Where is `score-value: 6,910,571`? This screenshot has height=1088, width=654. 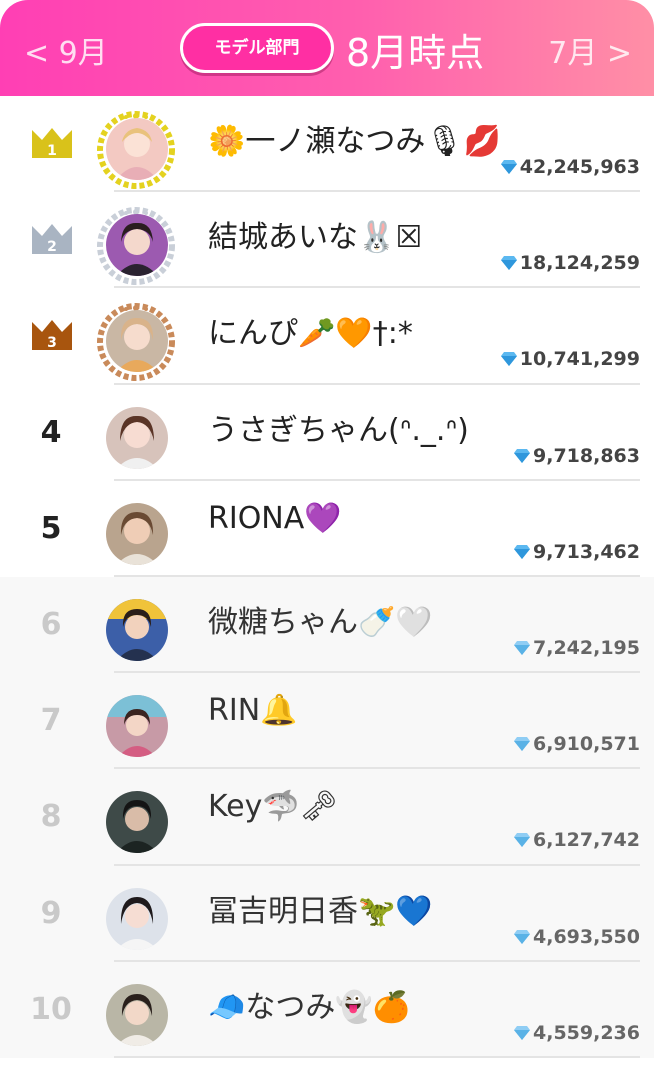 score-value: 6,910,571 is located at coordinates (586, 744).